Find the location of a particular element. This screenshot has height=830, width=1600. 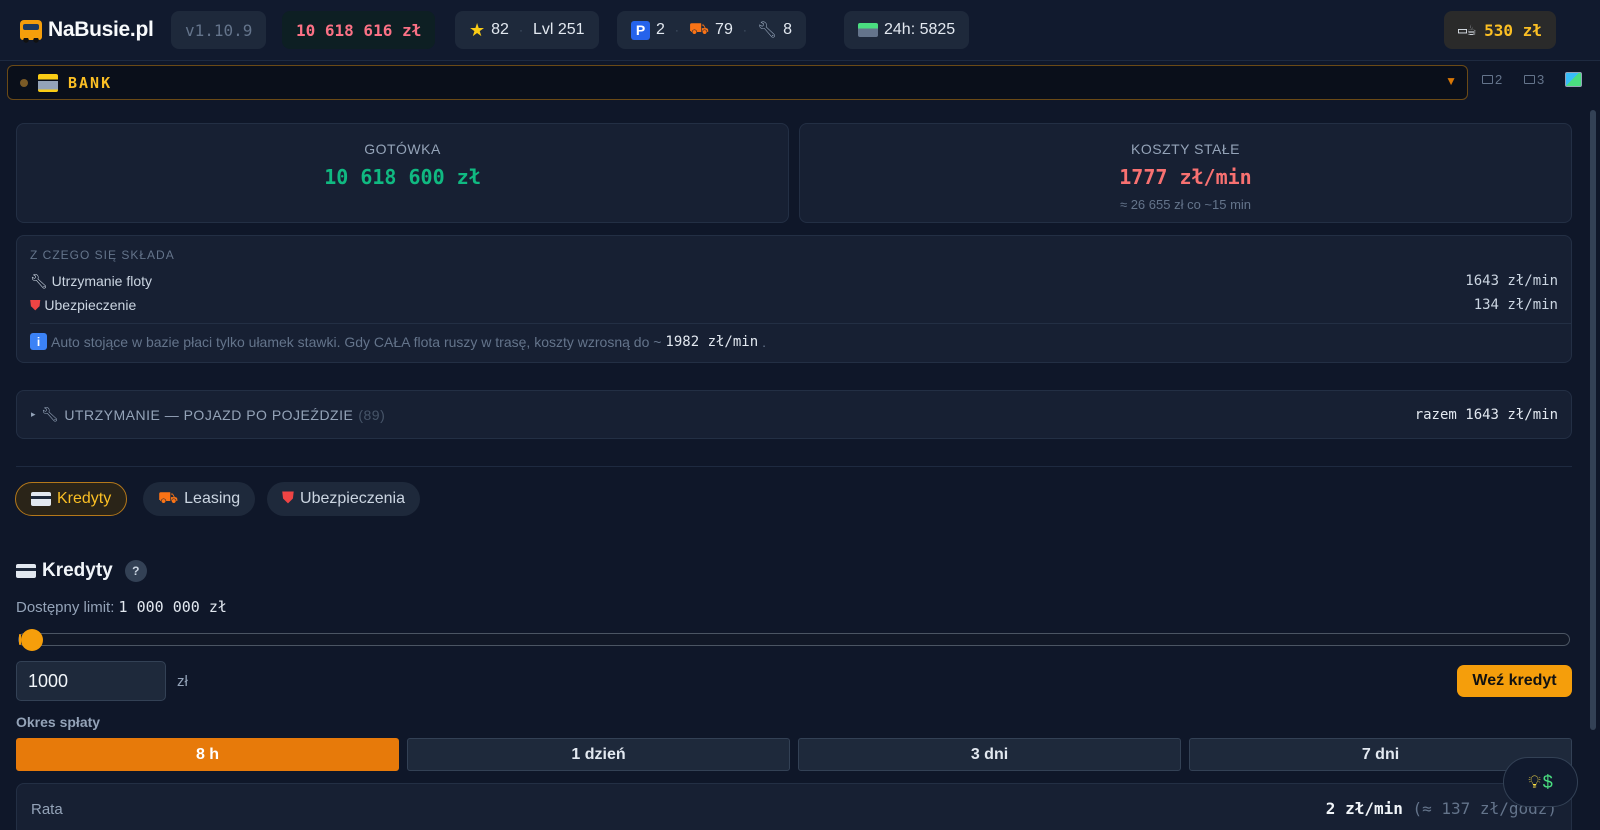

period-option-3-days: 3 dni is located at coordinates (989, 754).